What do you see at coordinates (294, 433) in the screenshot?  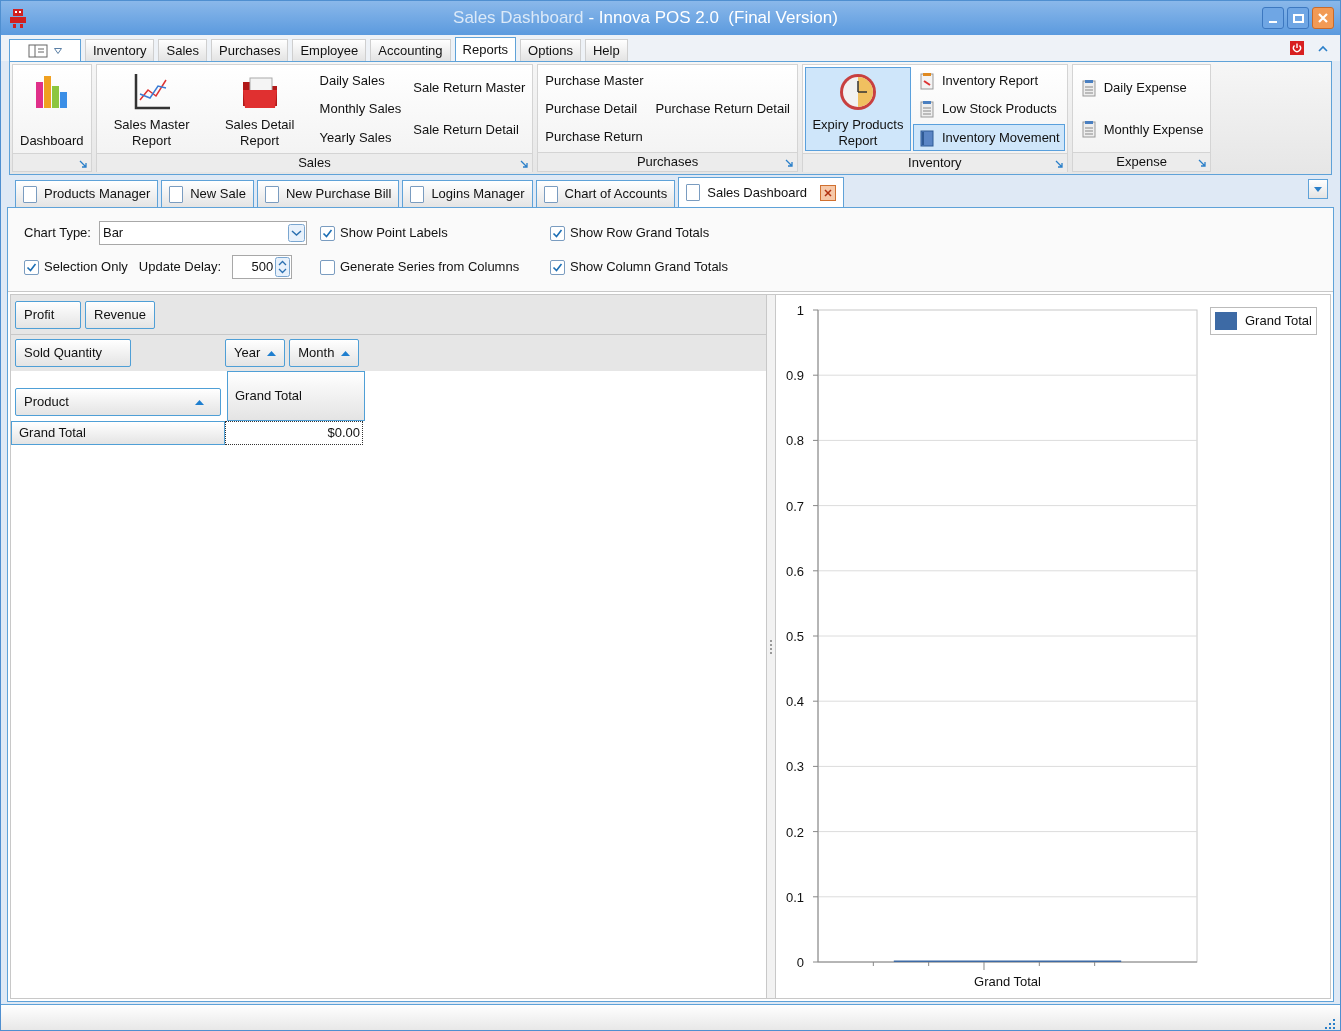 I see `value-cell: $0.00` at bounding box center [294, 433].